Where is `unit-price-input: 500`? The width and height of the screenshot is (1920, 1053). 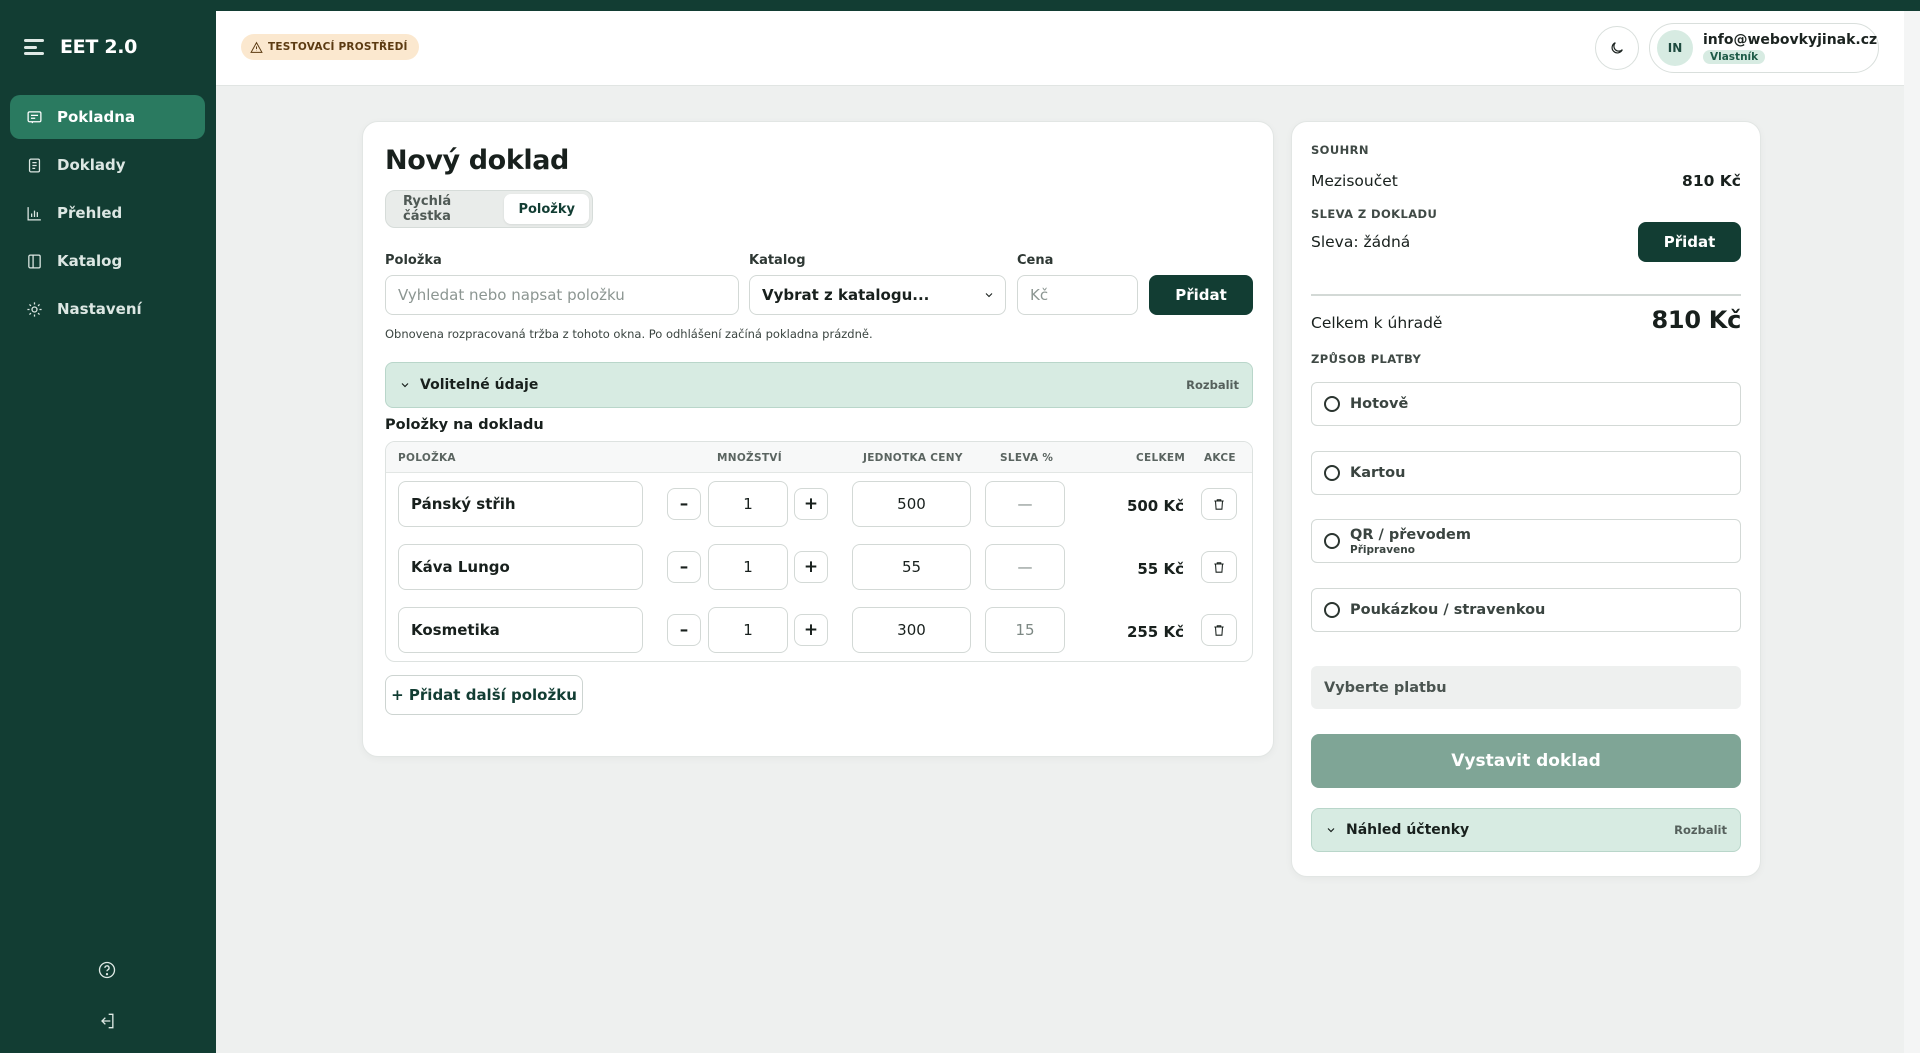
unit-price-input: 500 is located at coordinates (911, 504).